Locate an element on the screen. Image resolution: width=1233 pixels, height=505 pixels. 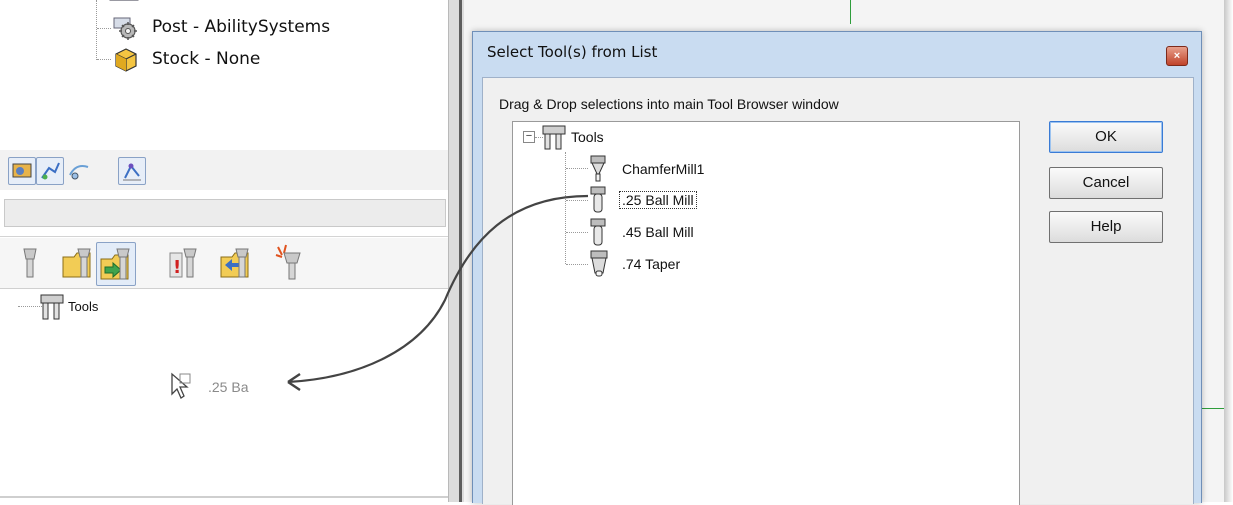
tree-item-tool: .74 Taper is located at coordinates (669, 264).